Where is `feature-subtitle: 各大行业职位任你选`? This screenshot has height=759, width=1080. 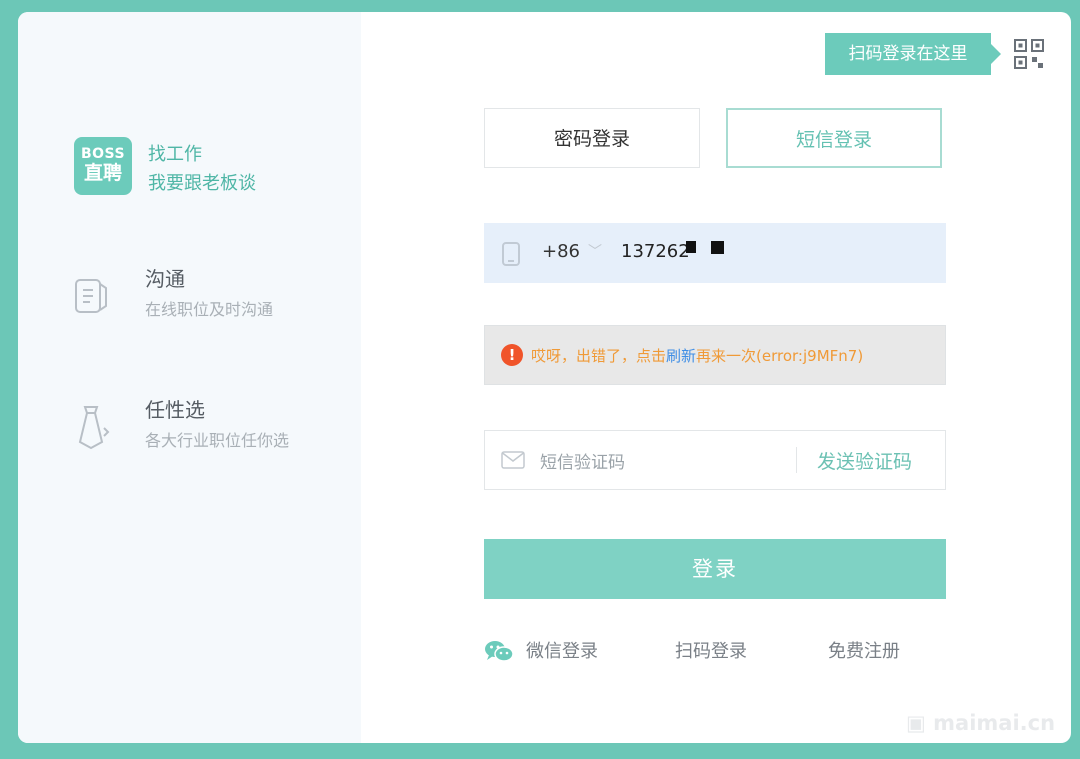
feature-subtitle: 各大行业职位任你选 is located at coordinates (217, 440).